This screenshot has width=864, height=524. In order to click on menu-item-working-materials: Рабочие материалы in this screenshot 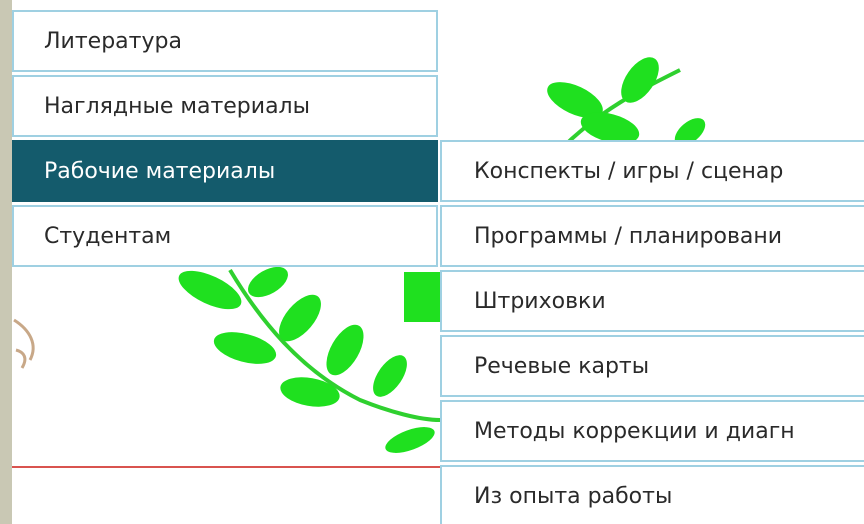, I will do `click(225, 171)`.